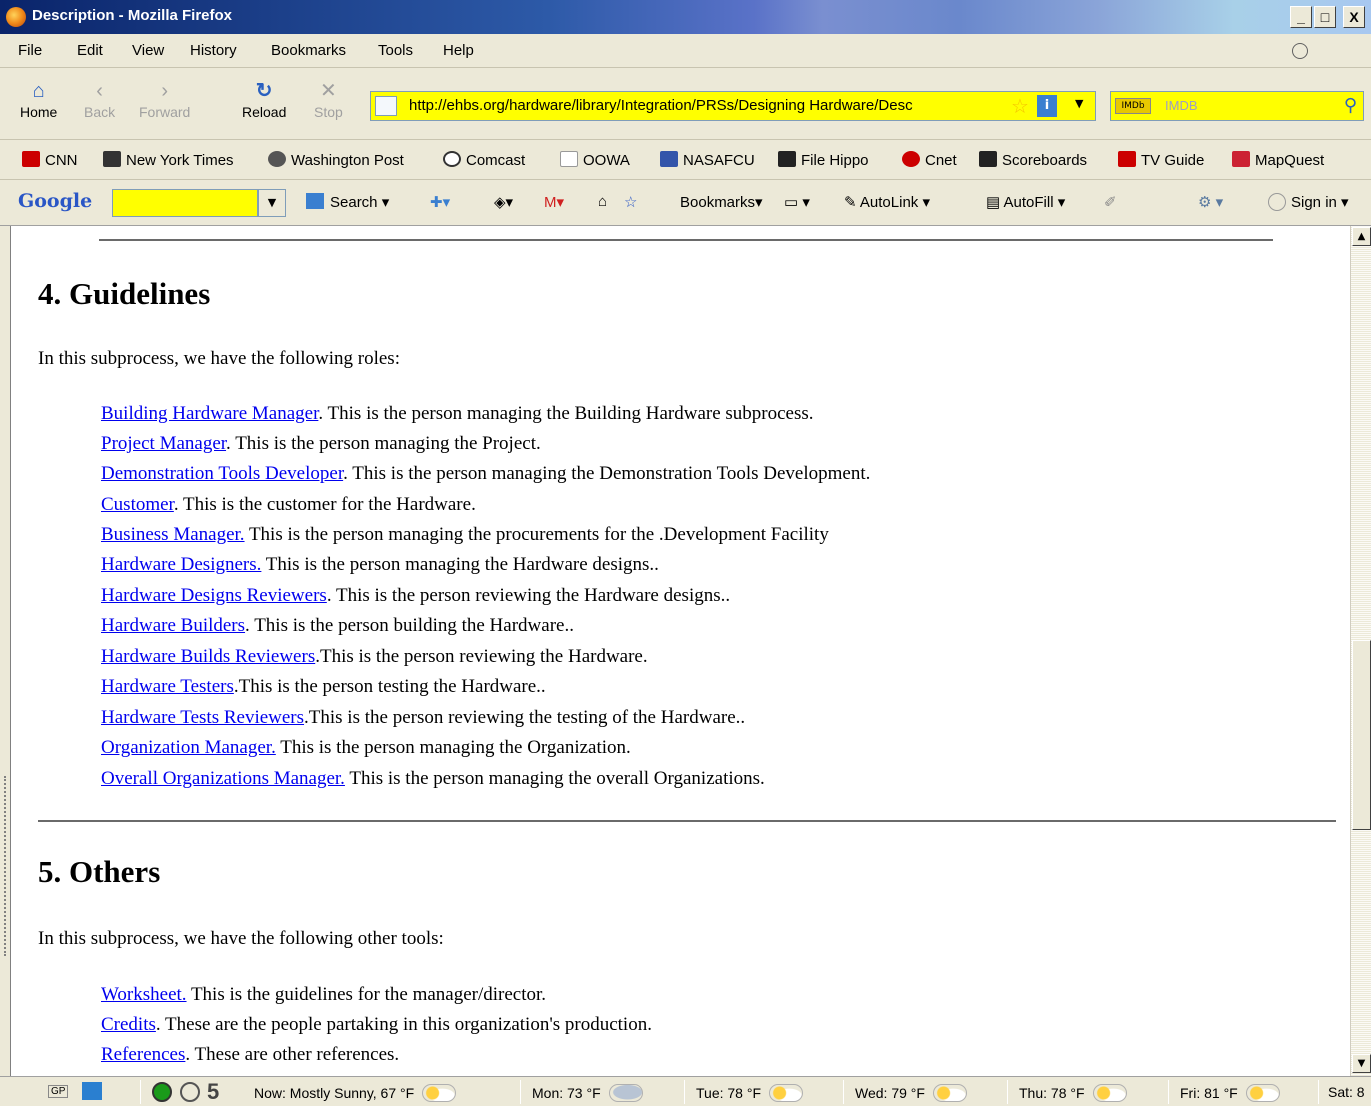 The image size is (1371, 1106). What do you see at coordinates (1079, 103) in the screenshot?
I see `url-dropdown-icon: ▼` at bounding box center [1079, 103].